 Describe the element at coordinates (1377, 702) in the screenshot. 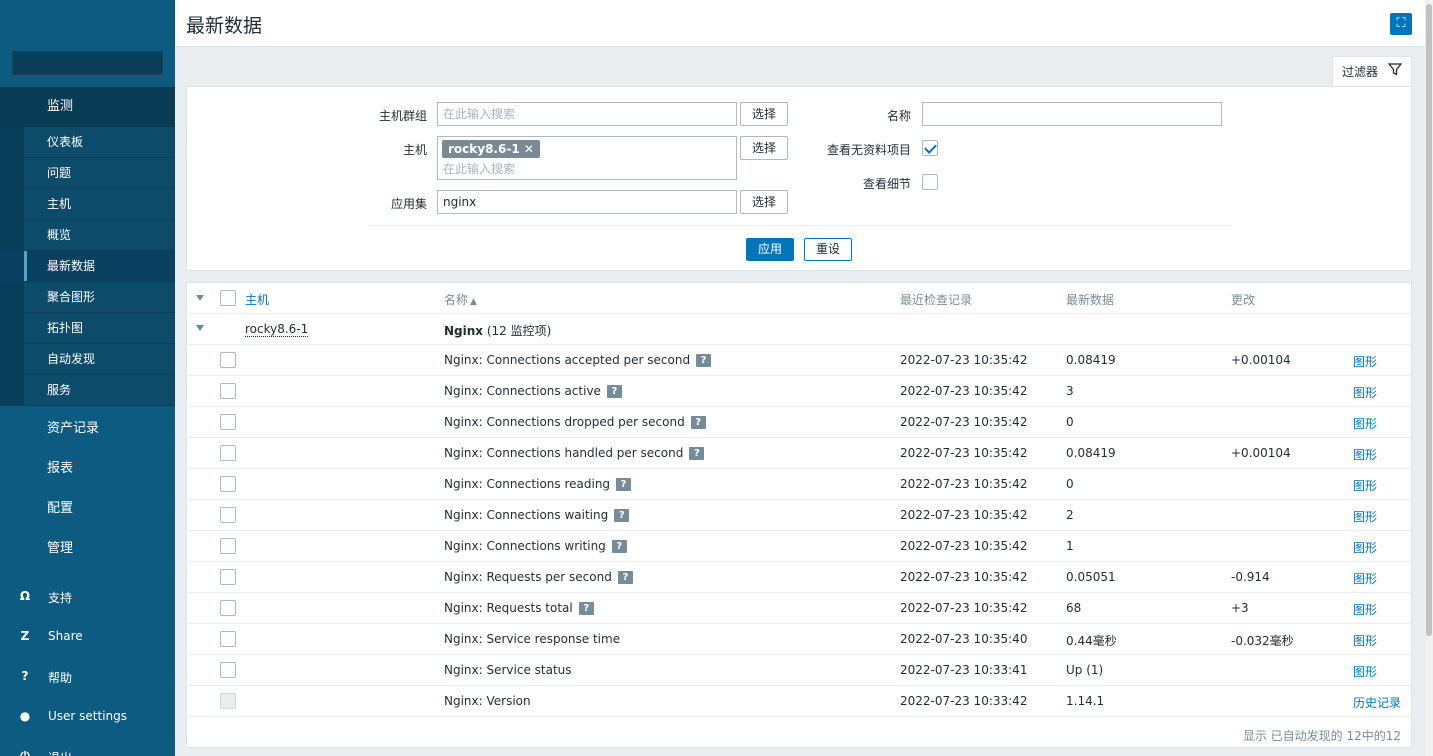

I see `history-link: 历史记录` at that location.